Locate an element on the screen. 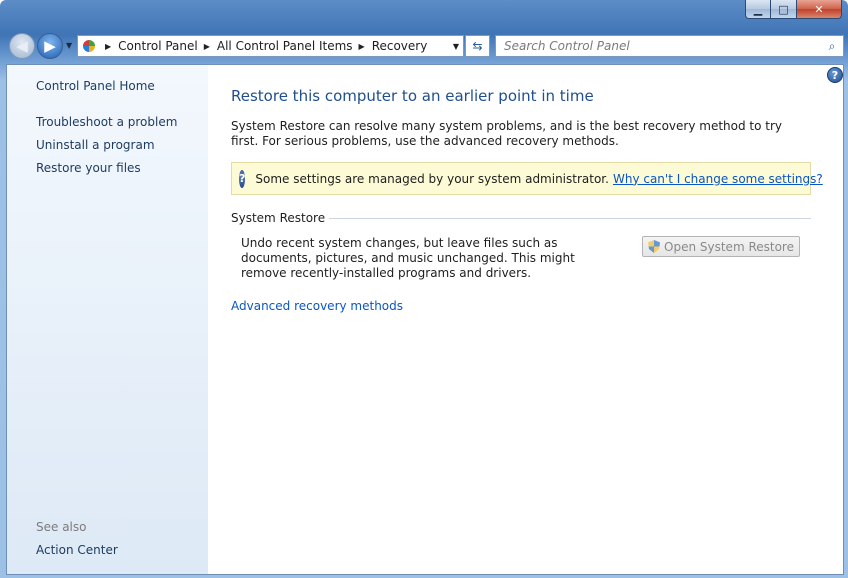  info-icon: ? is located at coordinates (242, 178).